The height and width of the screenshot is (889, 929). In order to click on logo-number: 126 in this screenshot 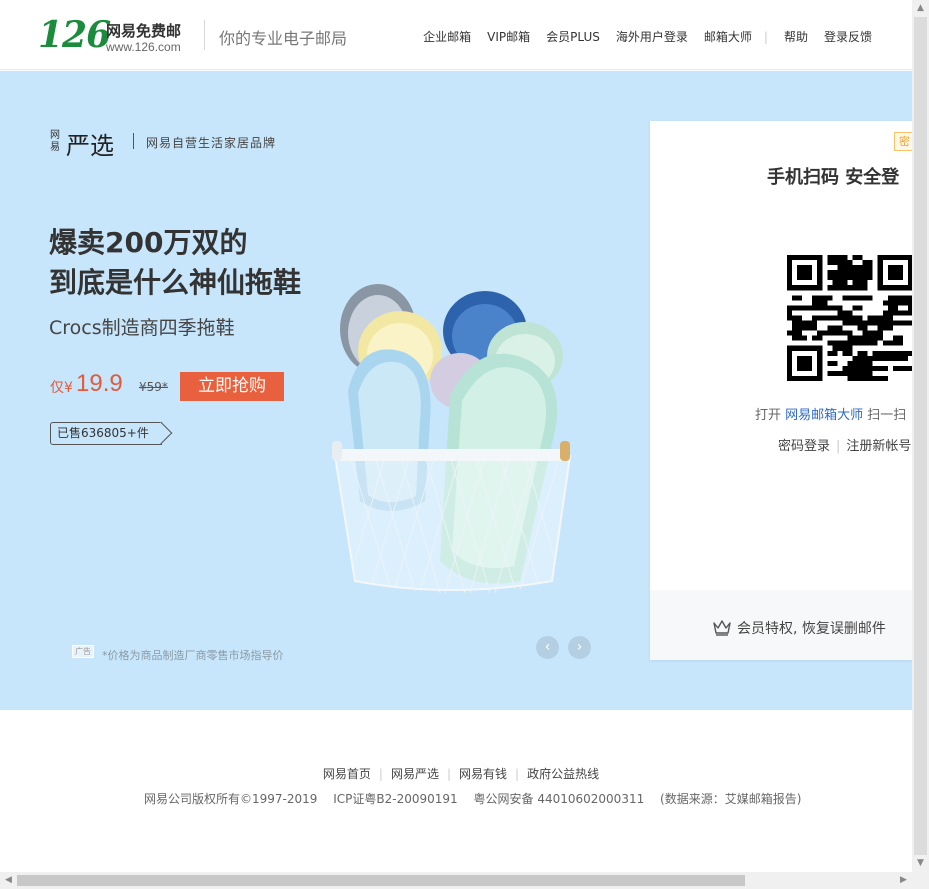, I will do `click(74, 35)`.